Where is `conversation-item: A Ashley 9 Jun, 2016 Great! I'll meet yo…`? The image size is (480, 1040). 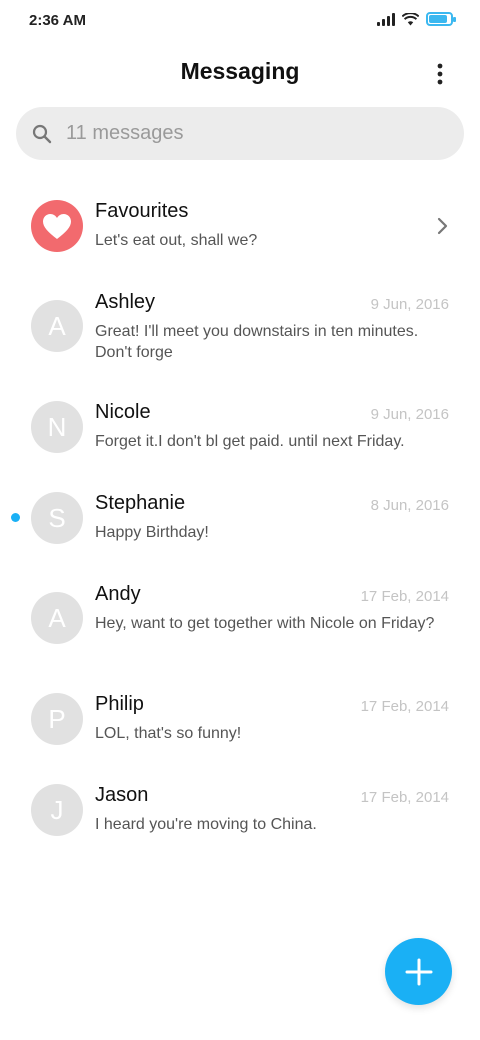 conversation-item: A Ashley 9 Jun, 2016 Great! I'll meet yo… is located at coordinates (240, 326).